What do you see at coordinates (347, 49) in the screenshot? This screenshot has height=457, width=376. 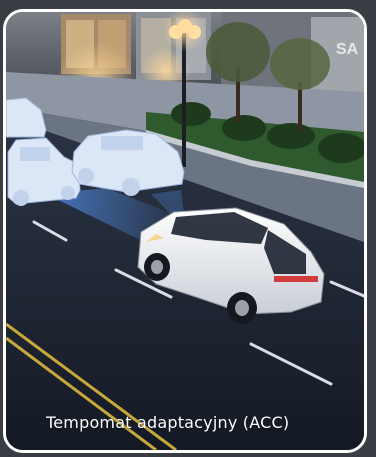 I see `store-sign: SA` at bounding box center [347, 49].